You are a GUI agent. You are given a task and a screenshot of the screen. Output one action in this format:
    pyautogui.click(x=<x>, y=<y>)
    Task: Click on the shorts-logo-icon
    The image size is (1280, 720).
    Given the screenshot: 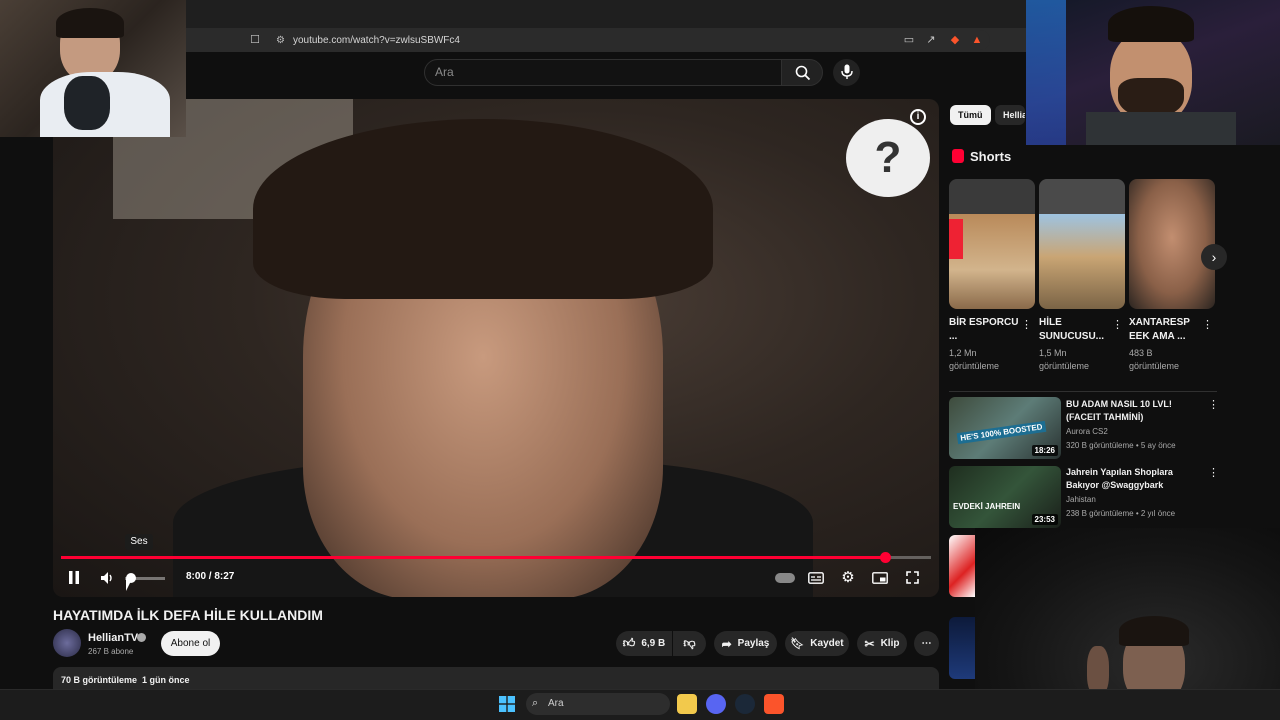 What is the action you would take?
    pyautogui.click(x=958, y=156)
    